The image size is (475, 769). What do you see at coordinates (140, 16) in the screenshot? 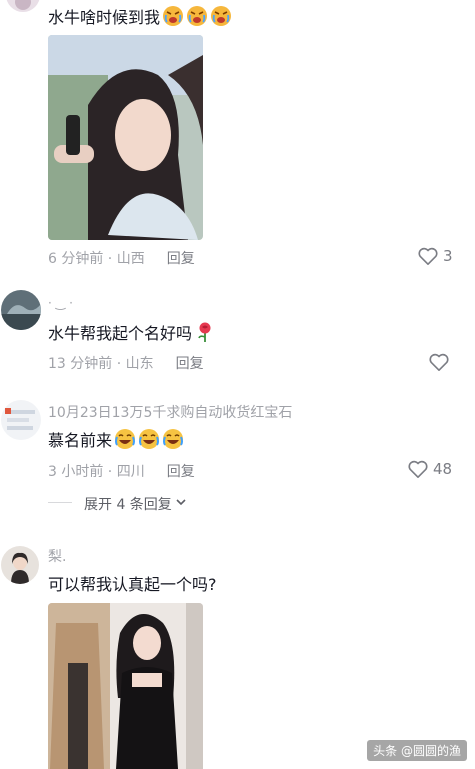
I see `comment-text: 水牛啥时候到我` at bounding box center [140, 16].